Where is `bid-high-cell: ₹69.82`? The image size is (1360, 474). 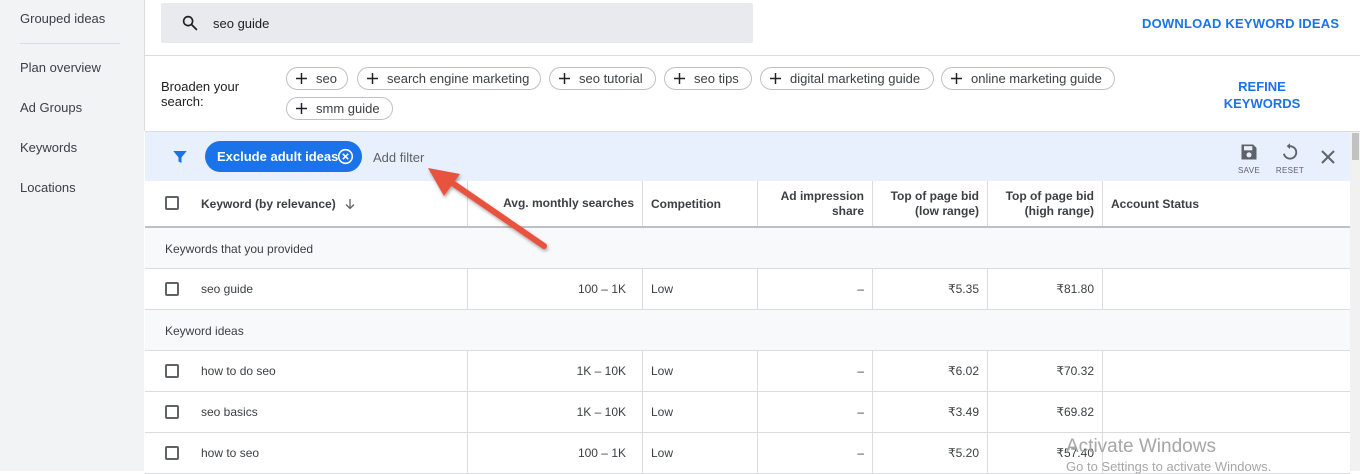
bid-high-cell: ₹69.82 is located at coordinates (1075, 412).